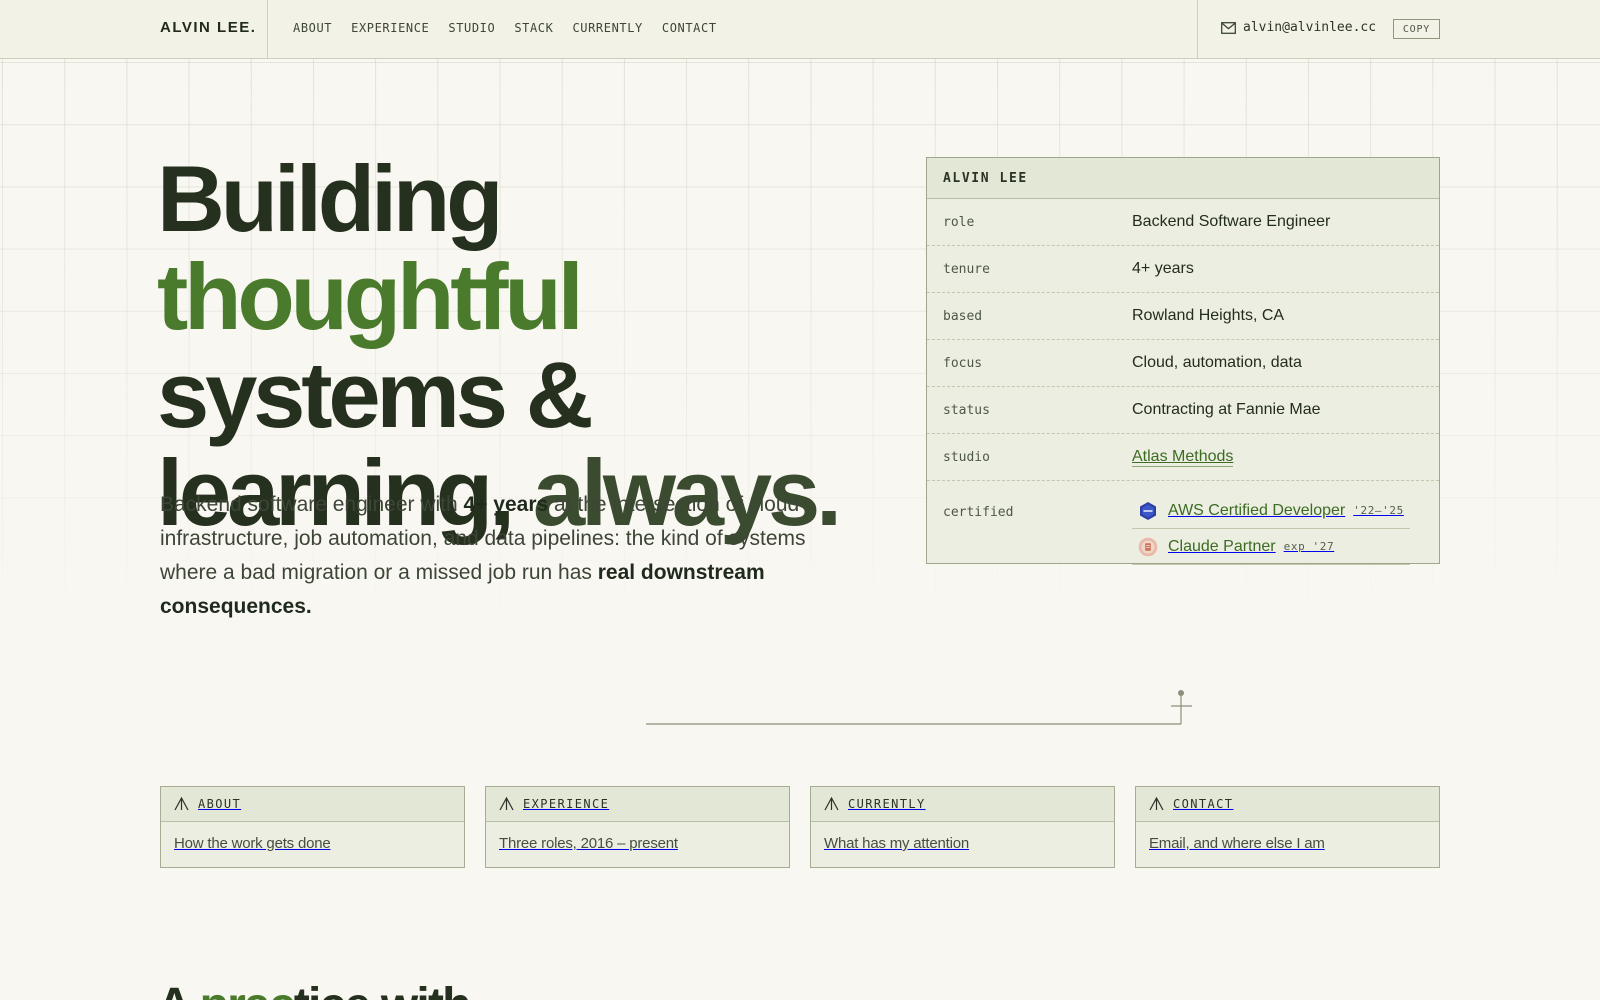 This screenshot has width=1600, height=1000. What do you see at coordinates (312, 28) in the screenshot?
I see `nav-link-about: ABOUT` at bounding box center [312, 28].